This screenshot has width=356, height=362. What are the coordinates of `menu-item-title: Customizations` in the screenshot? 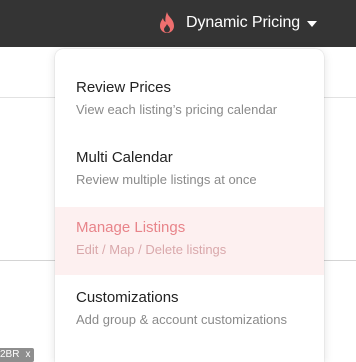 It's located at (127, 297).